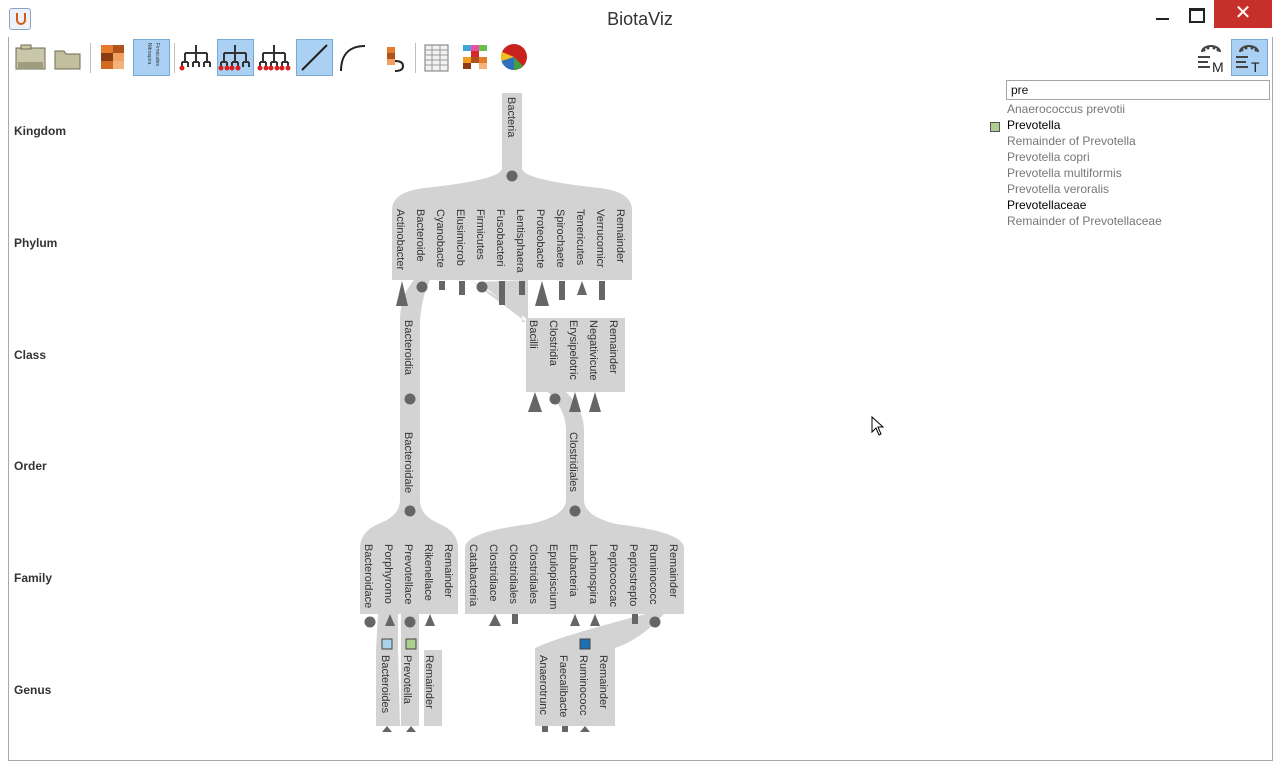 The image size is (1280, 768). What do you see at coordinates (385, 684) in the screenshot?
I see `genus-label: Bacteroides` at bounding box center [385, 684].